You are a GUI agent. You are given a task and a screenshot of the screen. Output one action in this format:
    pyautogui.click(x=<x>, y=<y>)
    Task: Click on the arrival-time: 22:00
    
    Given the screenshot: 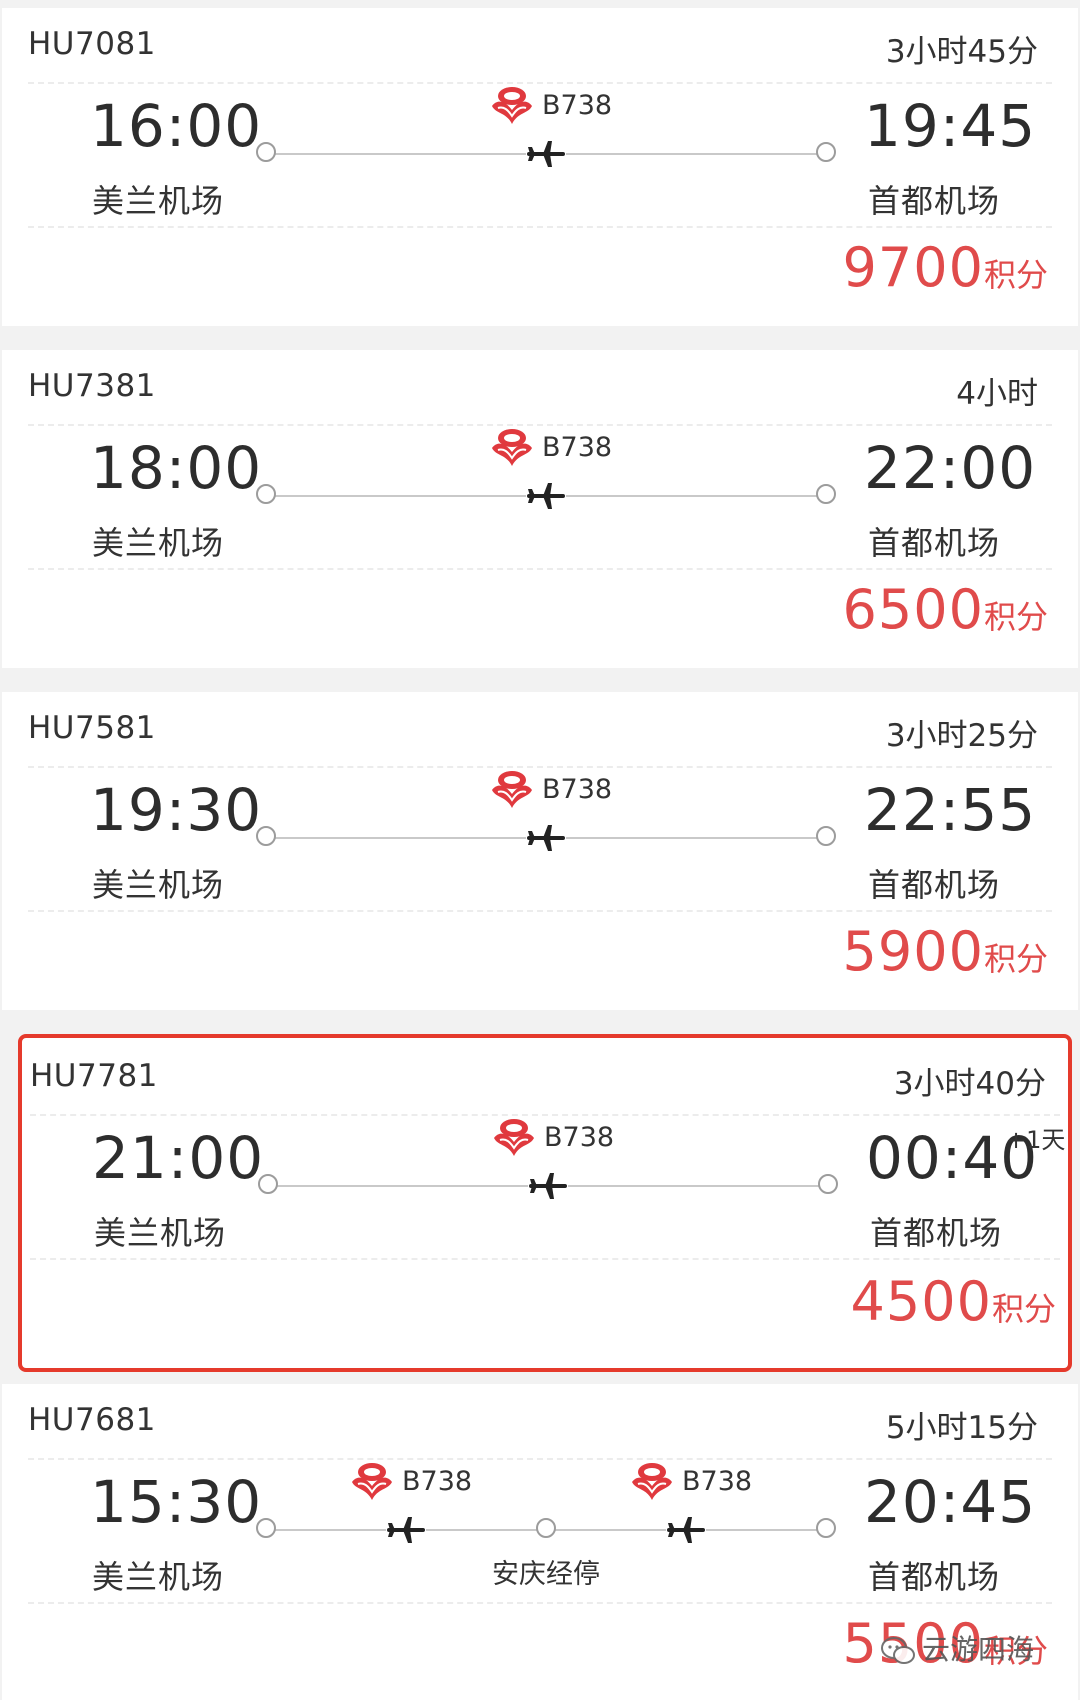 What is the action you would take?
    pyautogui.click(x=950, y=468)
    